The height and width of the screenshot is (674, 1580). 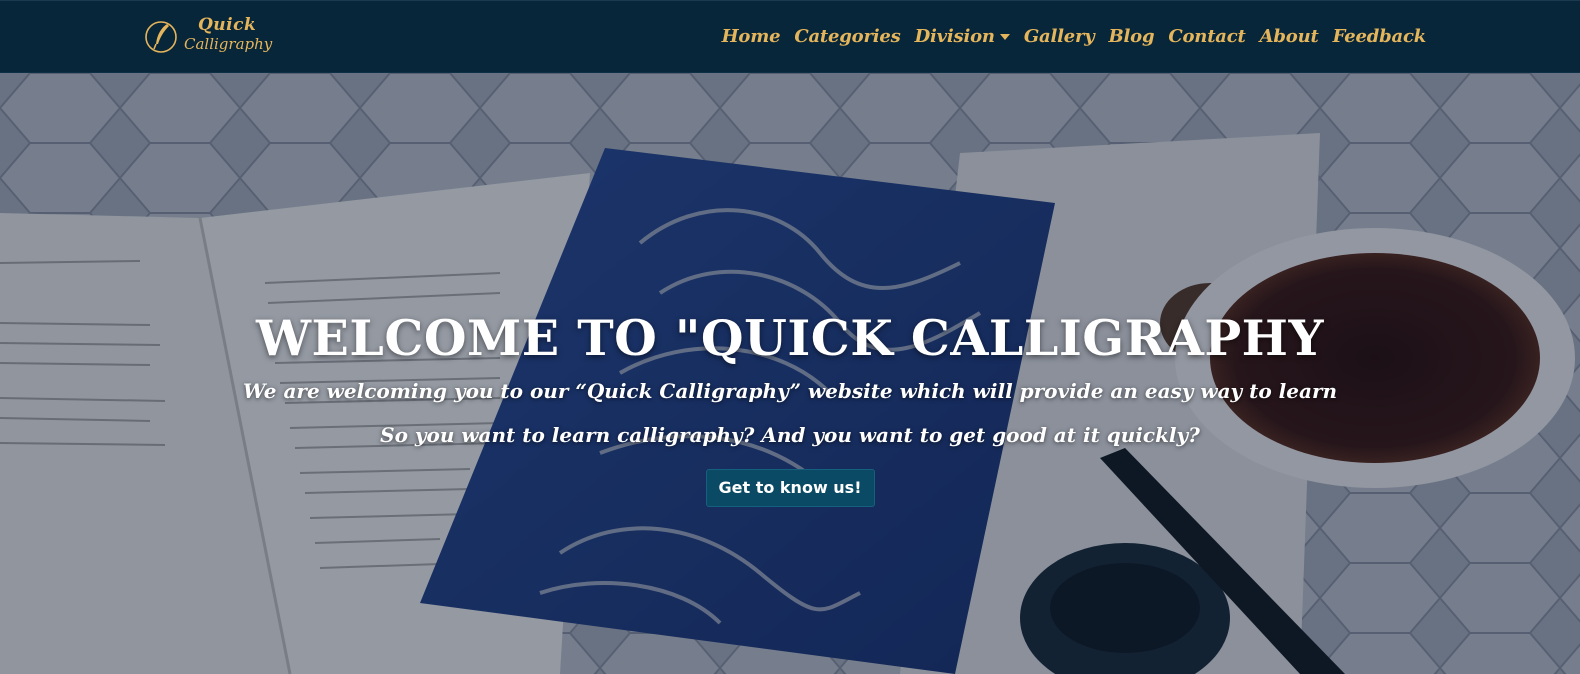 What do you see at coordinates (227, 25) in the screenshot?
I see `brand-name-line1: Quick` at bounding box center [227, 25].